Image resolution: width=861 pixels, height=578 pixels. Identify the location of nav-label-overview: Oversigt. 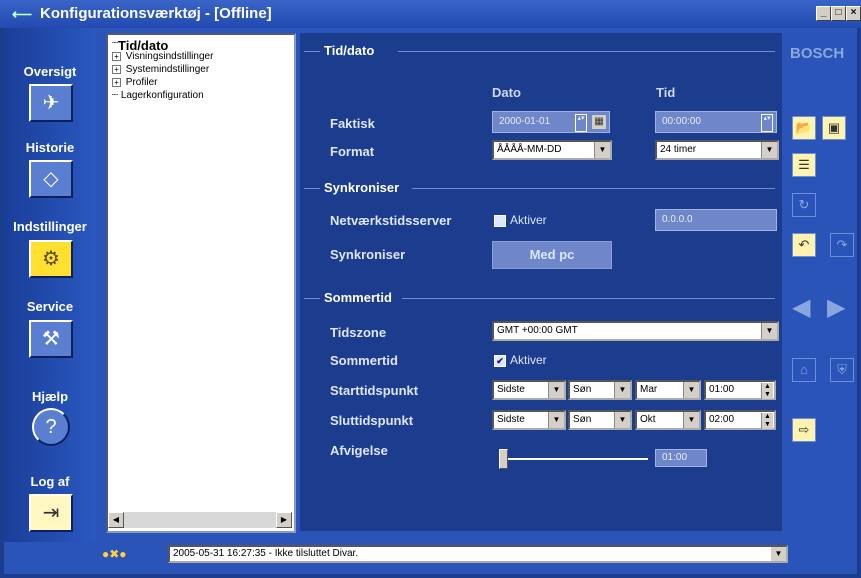
(50, 71).